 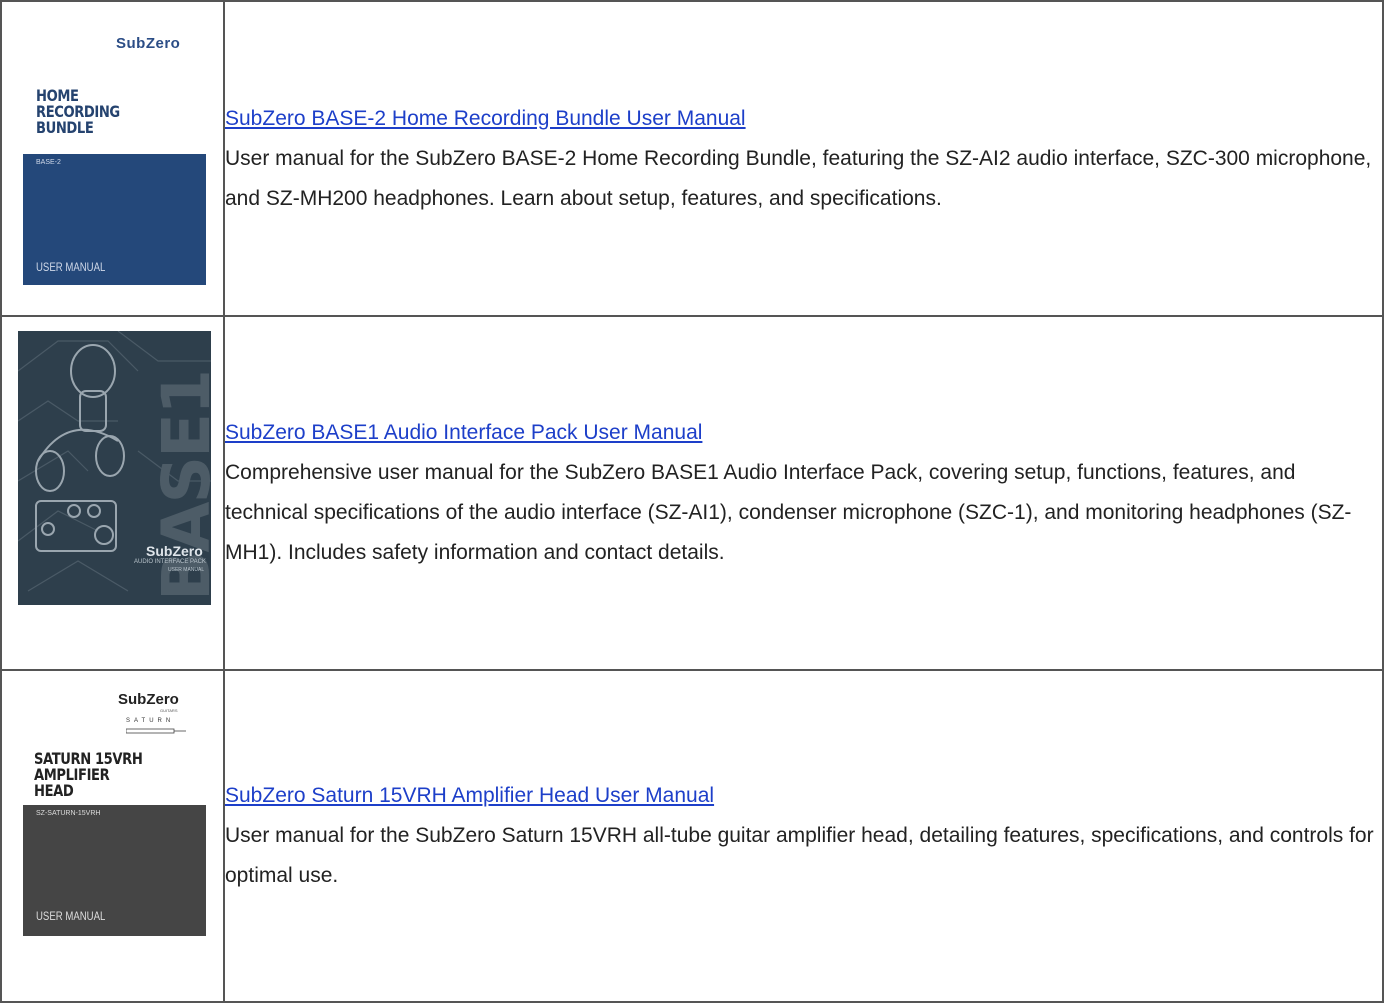 I want to click on cover-title: SATURN 15VRH AMPLIFIER HEAD, so click(x=88, y=774).